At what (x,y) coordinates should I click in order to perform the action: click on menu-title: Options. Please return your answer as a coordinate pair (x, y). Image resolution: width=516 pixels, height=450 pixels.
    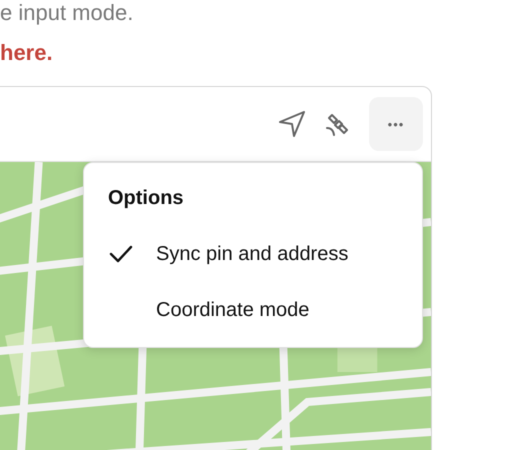
    Looking at the image, I should click on (146, 198).